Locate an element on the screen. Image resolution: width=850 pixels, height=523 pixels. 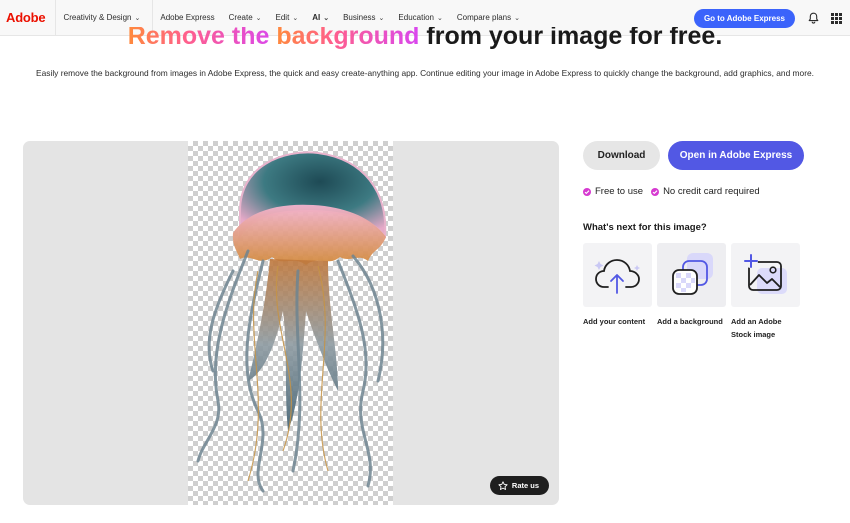
open-in-adobe-express-button: Open in Adobe Express is located at coordinates (736, 155).